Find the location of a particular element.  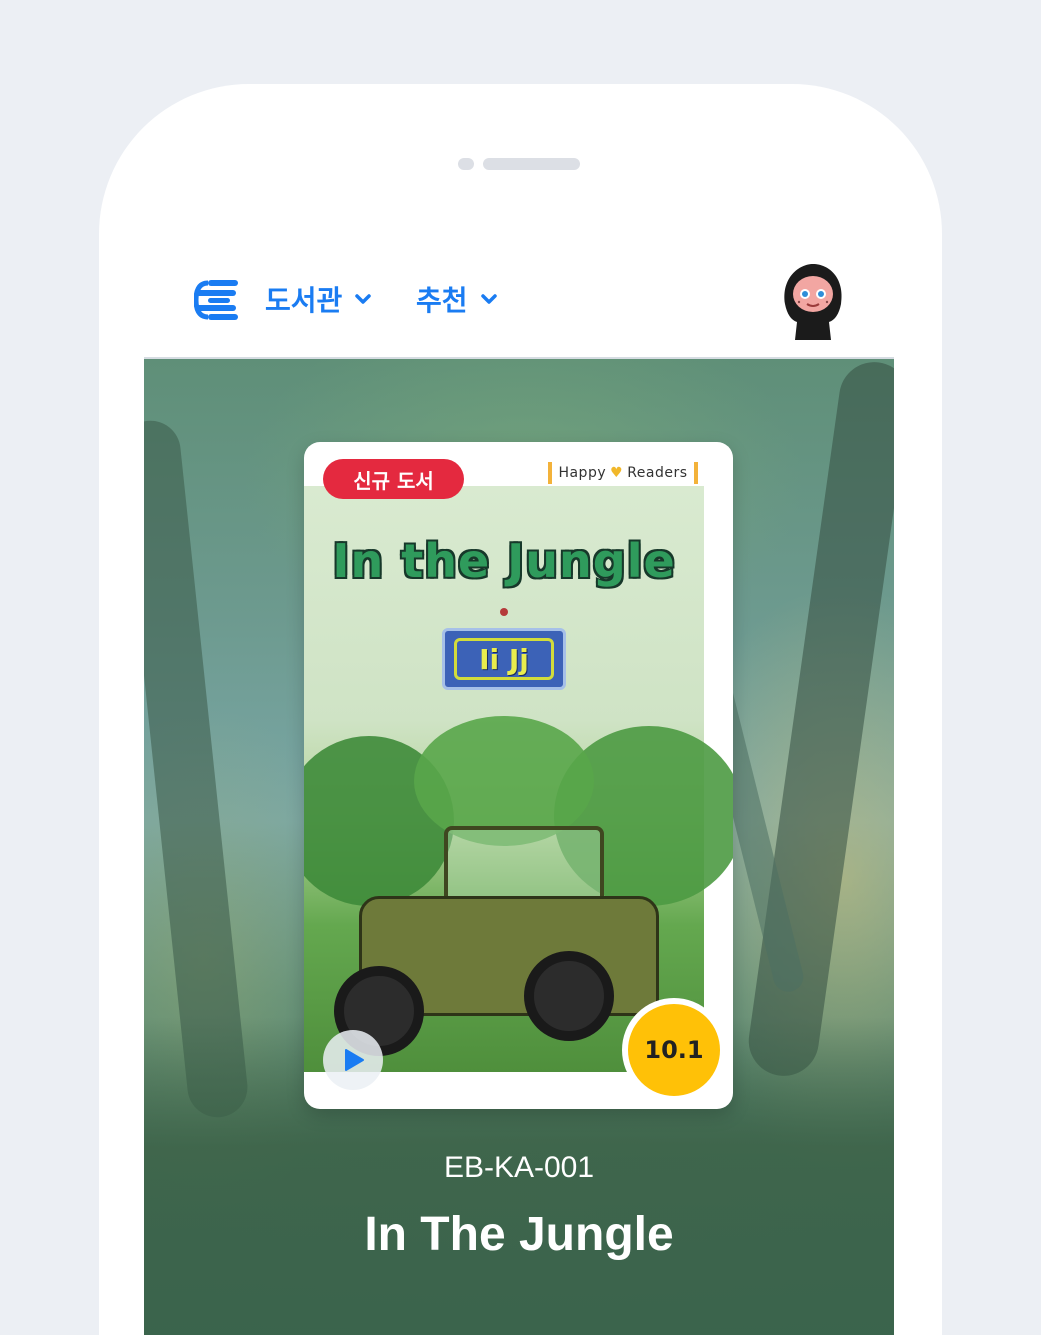

cover-jeep-window is located at coordinates (524, 866).